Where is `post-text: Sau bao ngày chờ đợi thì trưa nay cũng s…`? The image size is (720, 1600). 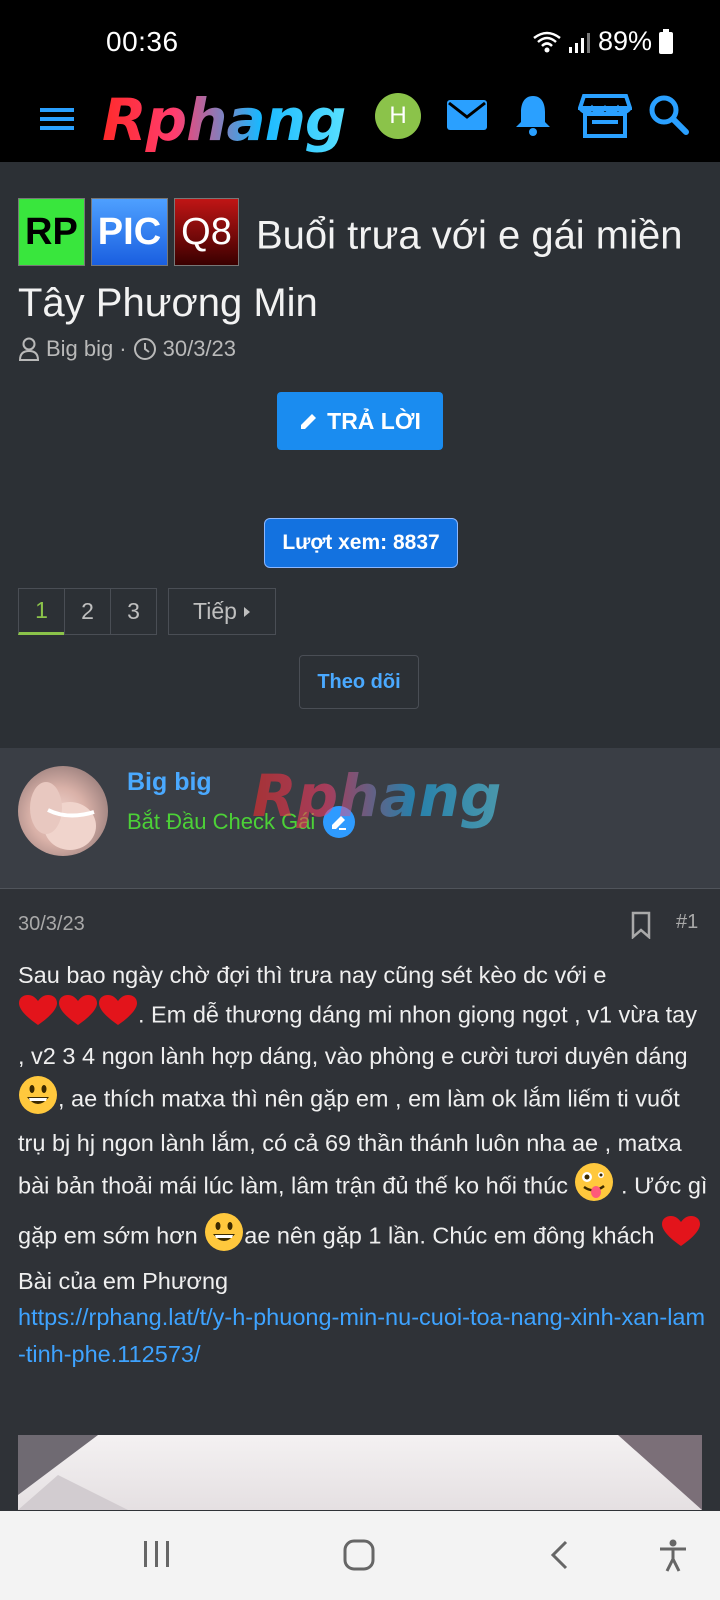
post-text: Sau bao ngày chờ đợi thì trưa nay cũng s… is located at coordinates (312, 975).